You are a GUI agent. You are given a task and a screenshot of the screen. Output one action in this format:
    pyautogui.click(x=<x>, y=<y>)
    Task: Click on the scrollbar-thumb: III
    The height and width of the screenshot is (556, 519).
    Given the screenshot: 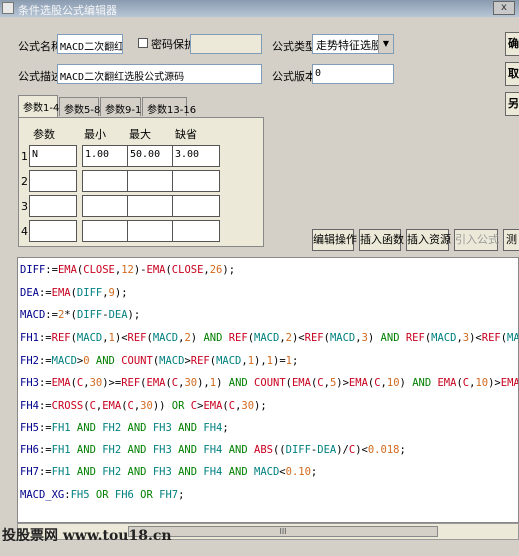 What is the action you would take?
    pyautogui.click(x=283, y=531)
    